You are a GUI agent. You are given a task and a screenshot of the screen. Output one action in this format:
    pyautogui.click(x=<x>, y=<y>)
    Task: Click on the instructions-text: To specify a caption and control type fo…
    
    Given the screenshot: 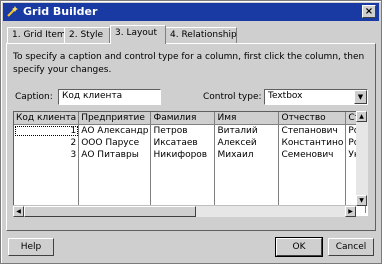 What is the action you would take?
    pyautogui.click(x=189, y=63)
    